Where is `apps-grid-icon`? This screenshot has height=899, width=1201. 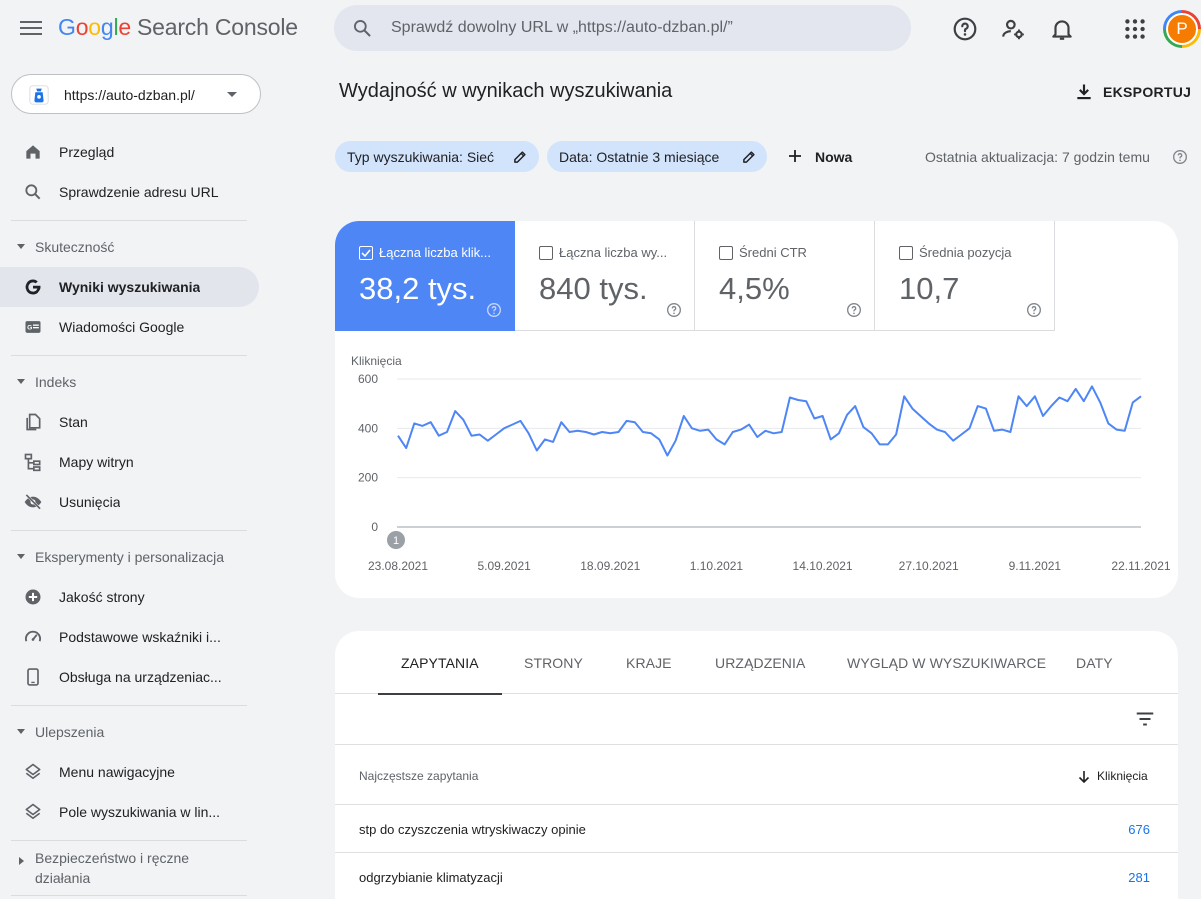
apps-grid-icon is located at coordinates (1135, 29).